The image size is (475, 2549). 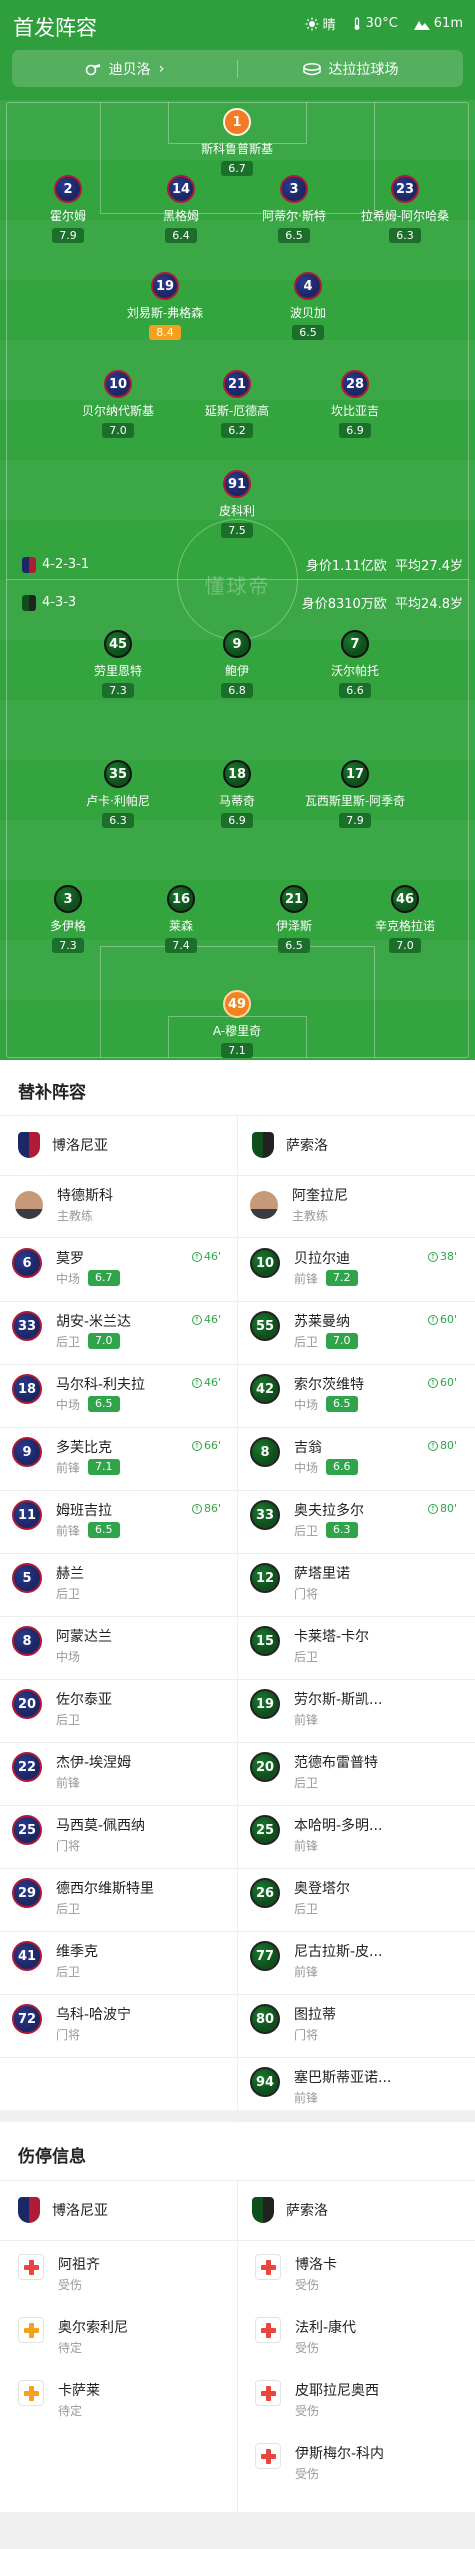 What do you see at coordinates (309, 1645) in the screenshot?
I see `away-sub-row: 15 卡莱塔-卡尔 后卫` at bounding box center [309, 1645].